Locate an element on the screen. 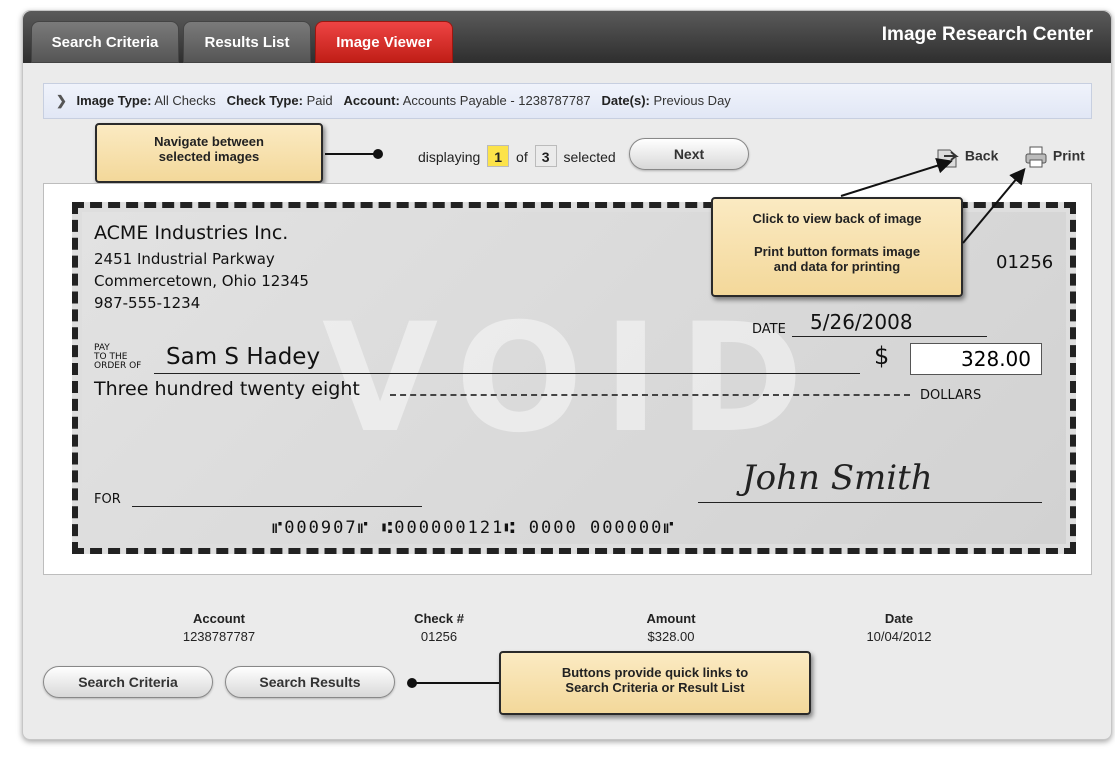  signature-line is located at coordinates (870, 502).